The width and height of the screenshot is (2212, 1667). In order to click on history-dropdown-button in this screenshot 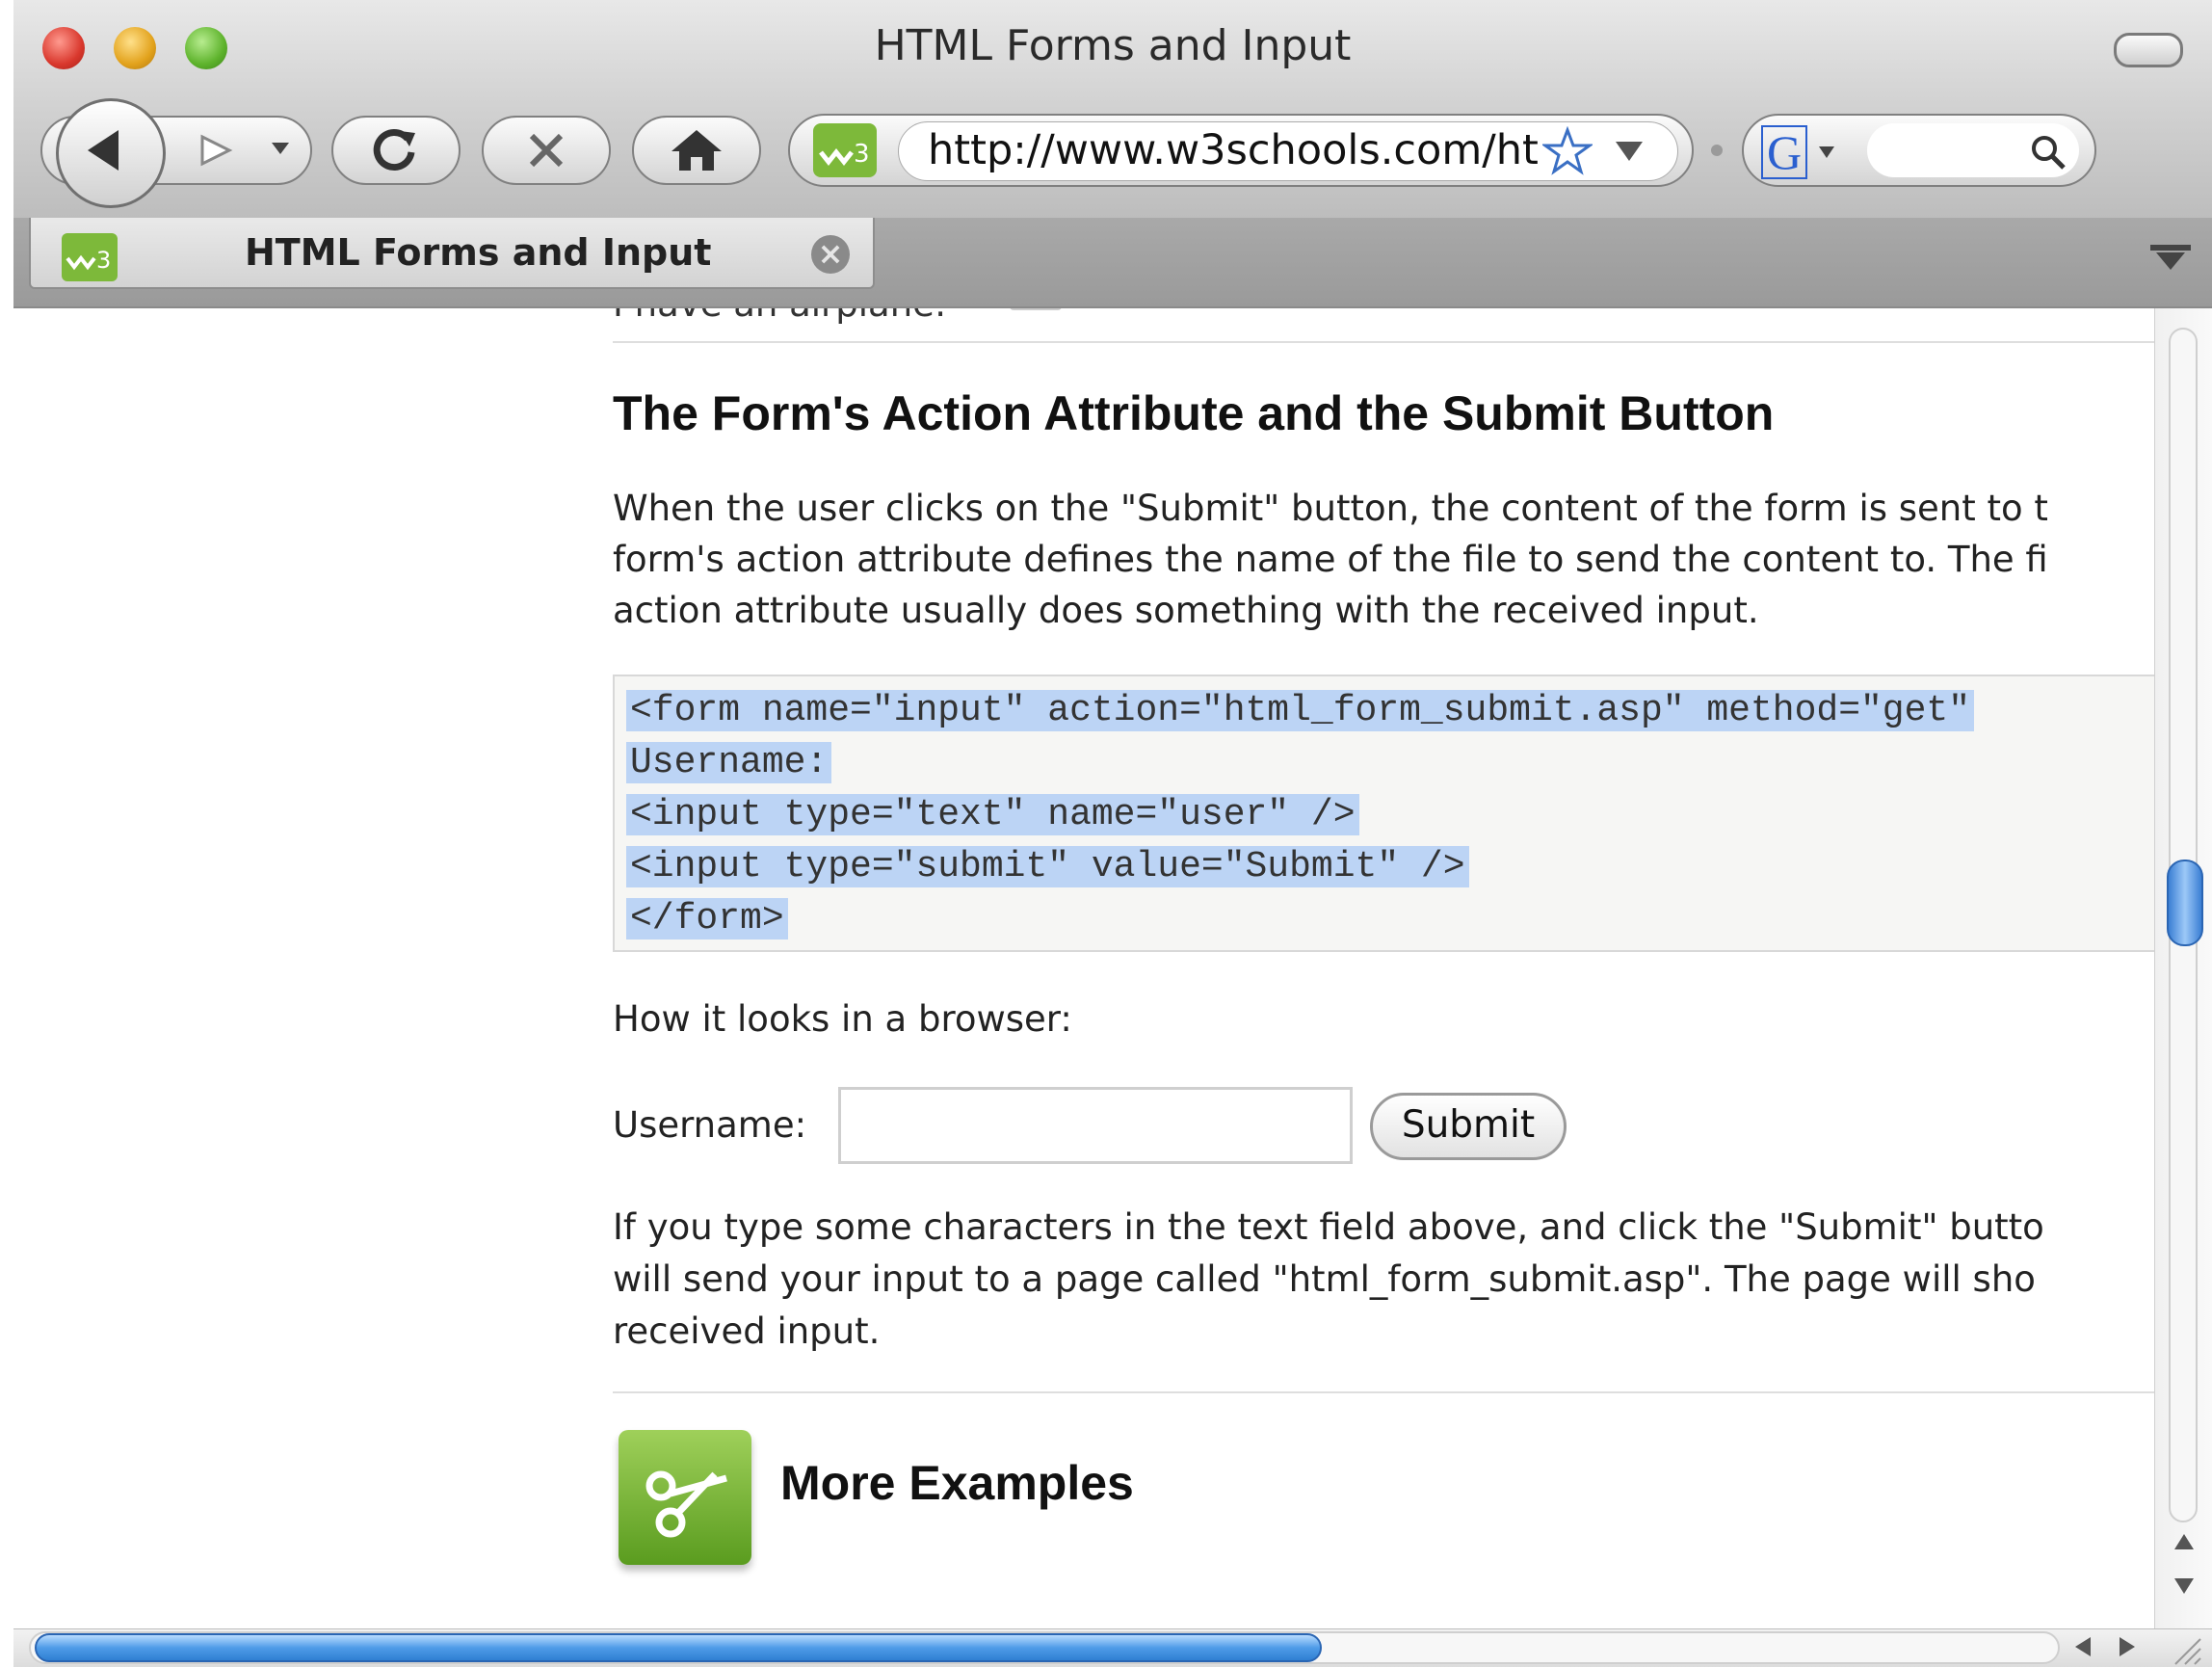, I will do `click(280, 147)`.